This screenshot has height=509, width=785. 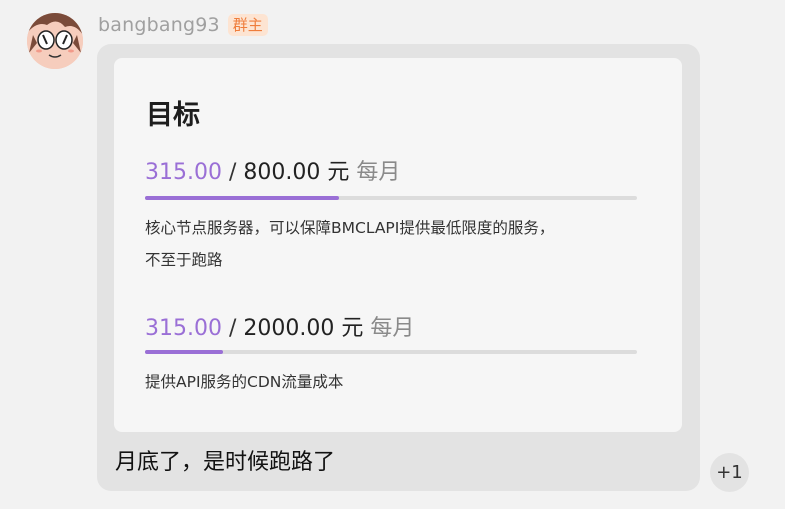 I want to click on anime-face-avatar-icon, so click(x=55, y=41).